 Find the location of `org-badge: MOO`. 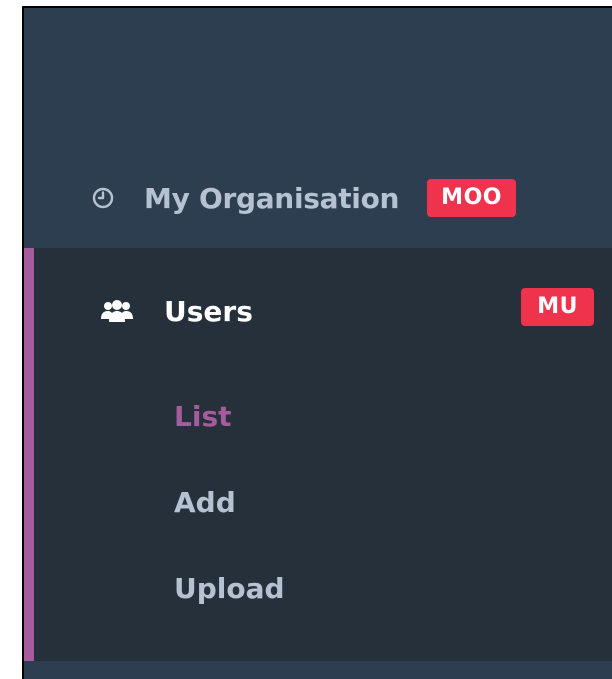

org-badge: MOO is located at coordinates (471, 198).